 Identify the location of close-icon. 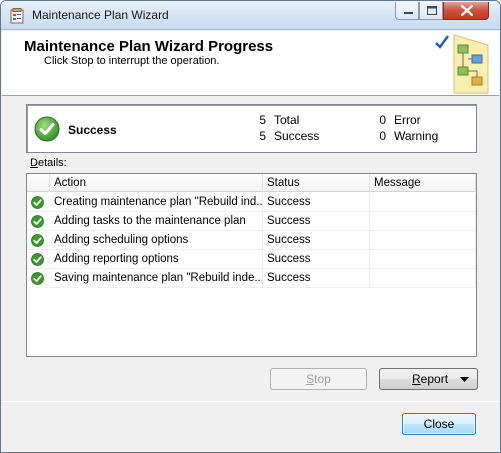
(467, 10).